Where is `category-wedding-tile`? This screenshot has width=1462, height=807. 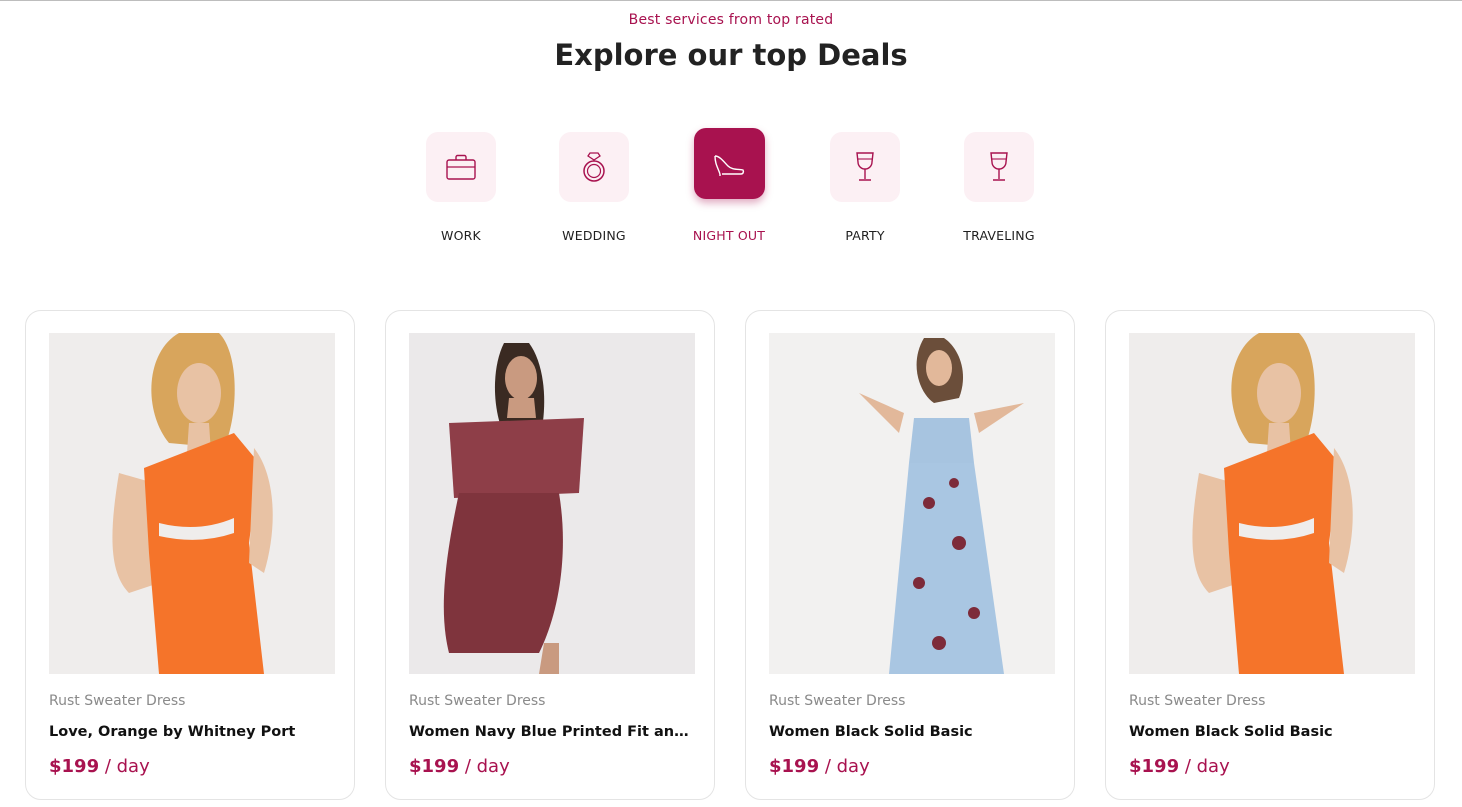 category-wedding-tile is located at coordinates (594, 167).